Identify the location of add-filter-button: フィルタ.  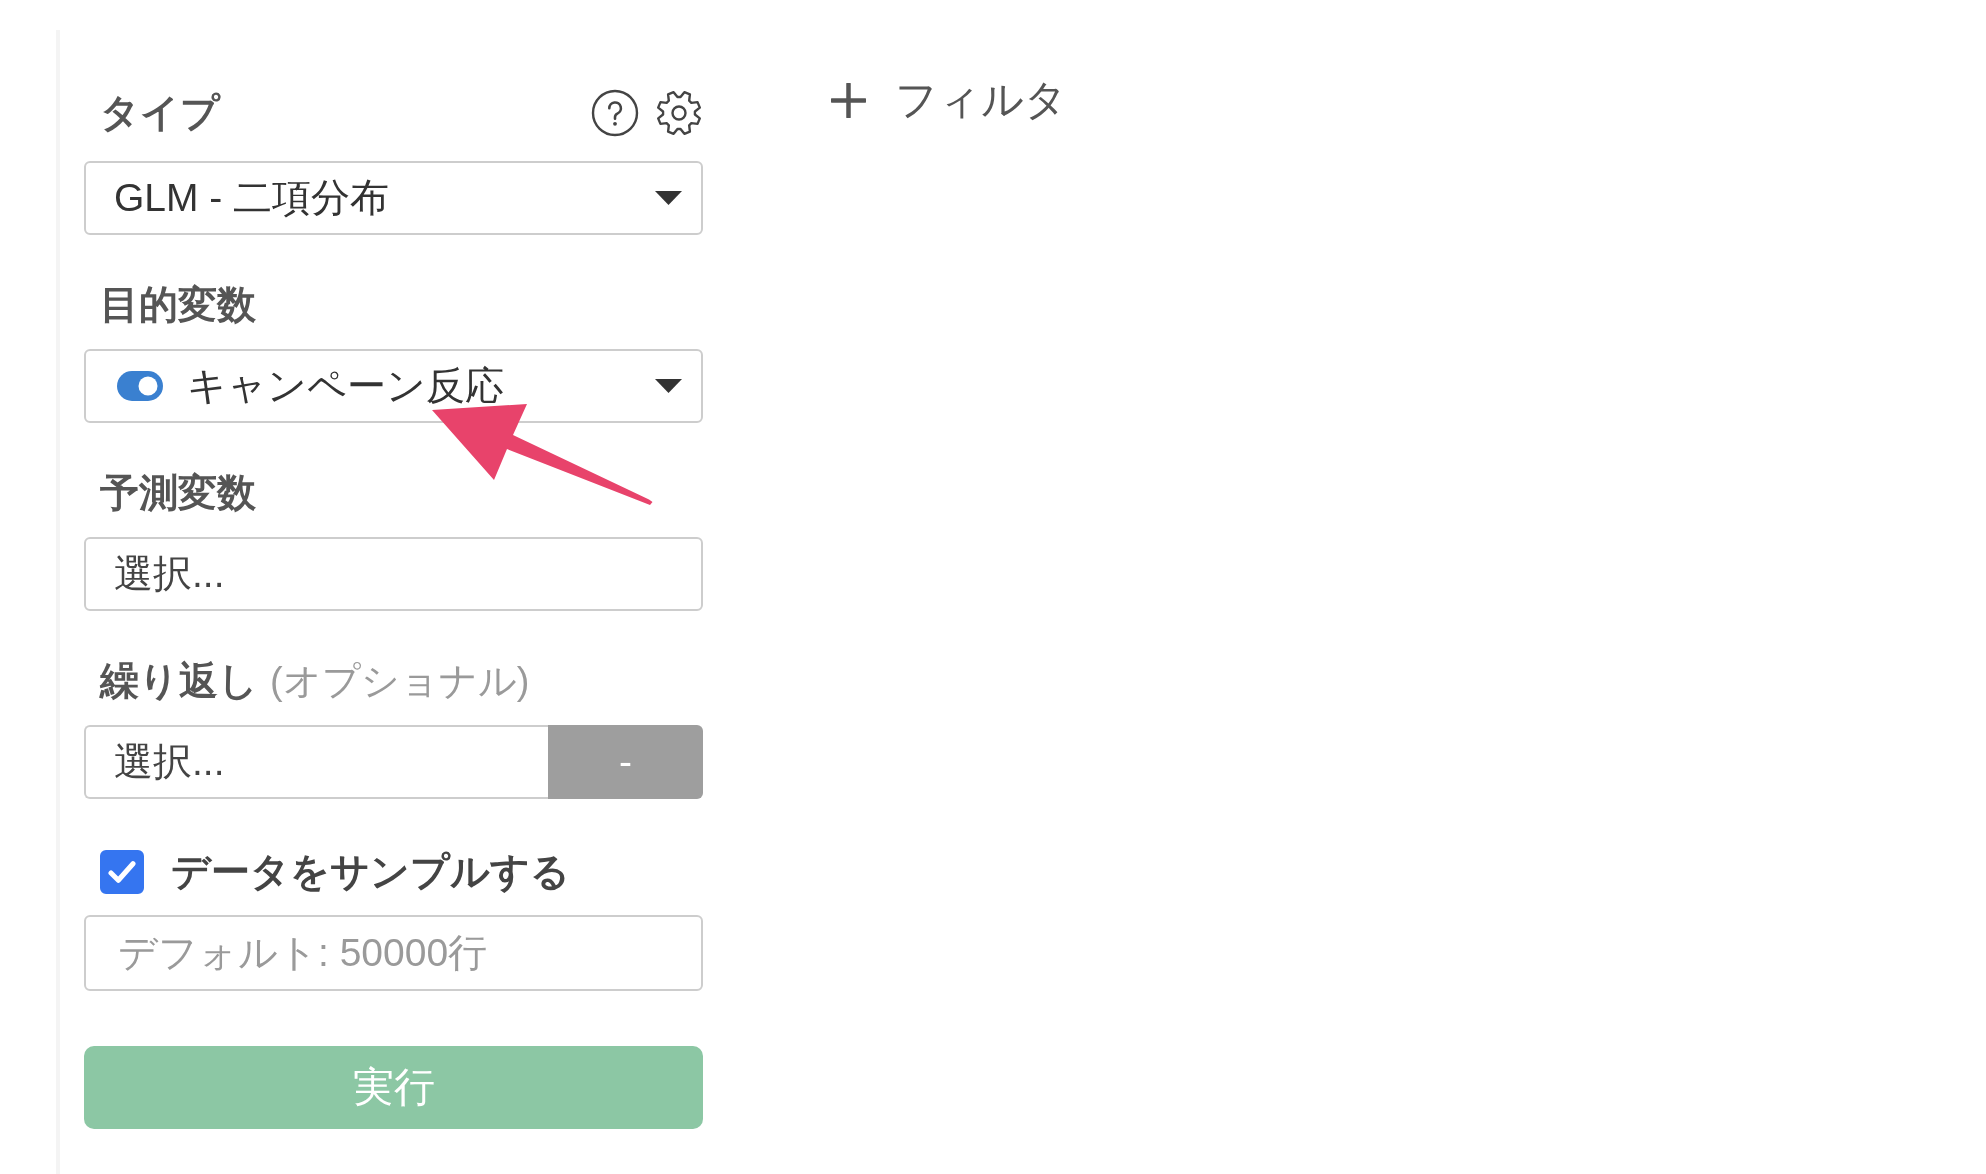
(949, 100).